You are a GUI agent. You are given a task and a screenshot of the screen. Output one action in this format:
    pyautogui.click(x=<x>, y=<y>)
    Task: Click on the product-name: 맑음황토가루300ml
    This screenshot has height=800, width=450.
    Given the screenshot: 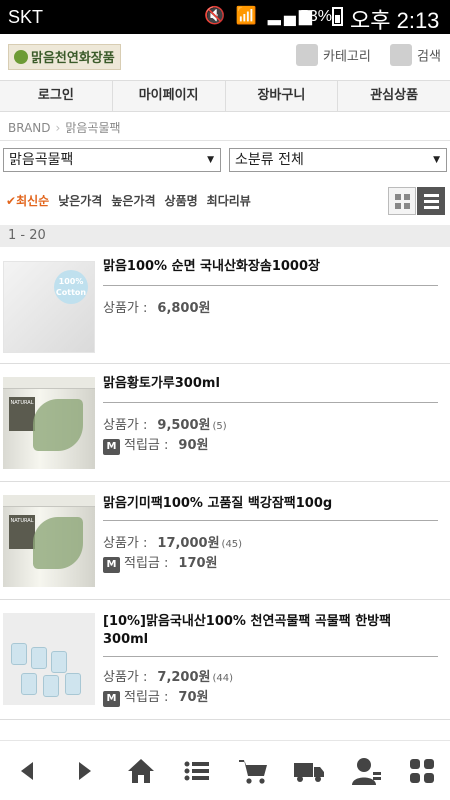 What is the action you would take?
    pyautogui.click(x=270, y=384)
    